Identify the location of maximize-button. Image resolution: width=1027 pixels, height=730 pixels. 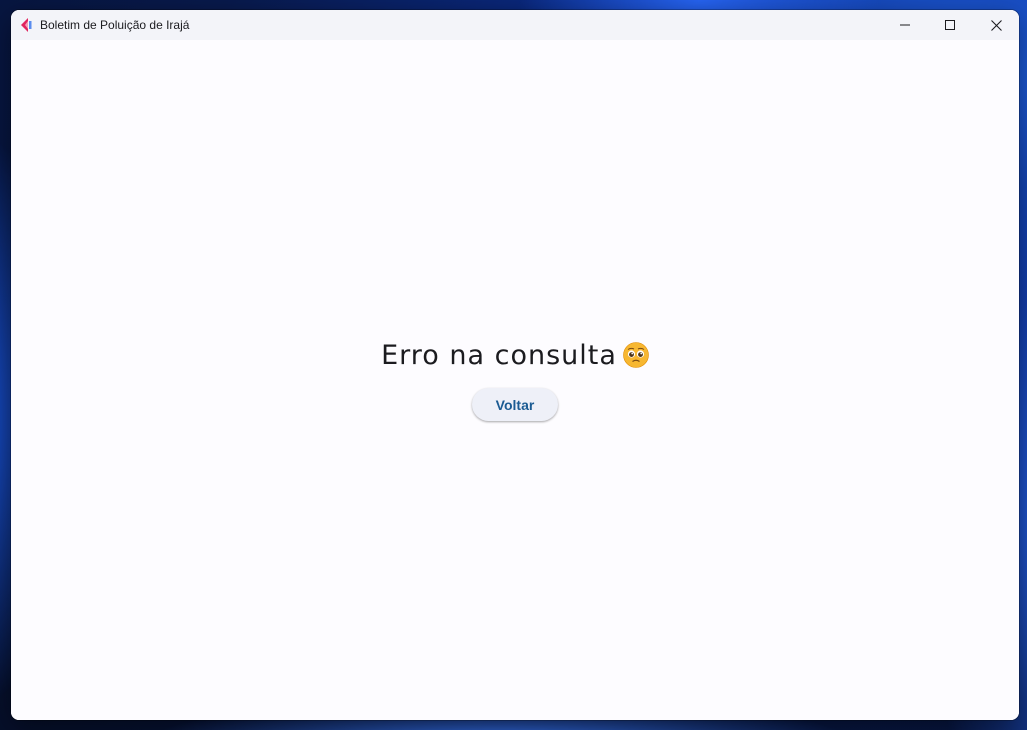
(950, 25).